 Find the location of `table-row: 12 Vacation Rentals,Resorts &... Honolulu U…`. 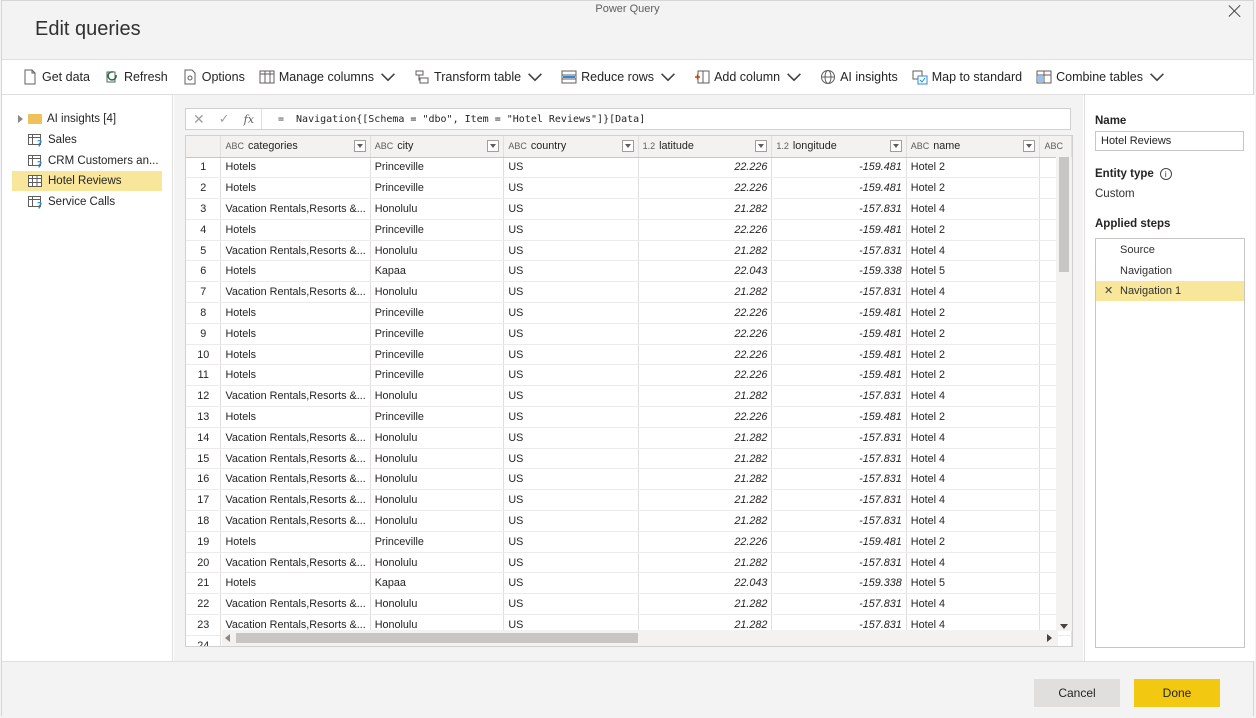

table-row: 12 Vacation Rentals,Resorts &... Honolulu U… is located at coordinates (629, 396).